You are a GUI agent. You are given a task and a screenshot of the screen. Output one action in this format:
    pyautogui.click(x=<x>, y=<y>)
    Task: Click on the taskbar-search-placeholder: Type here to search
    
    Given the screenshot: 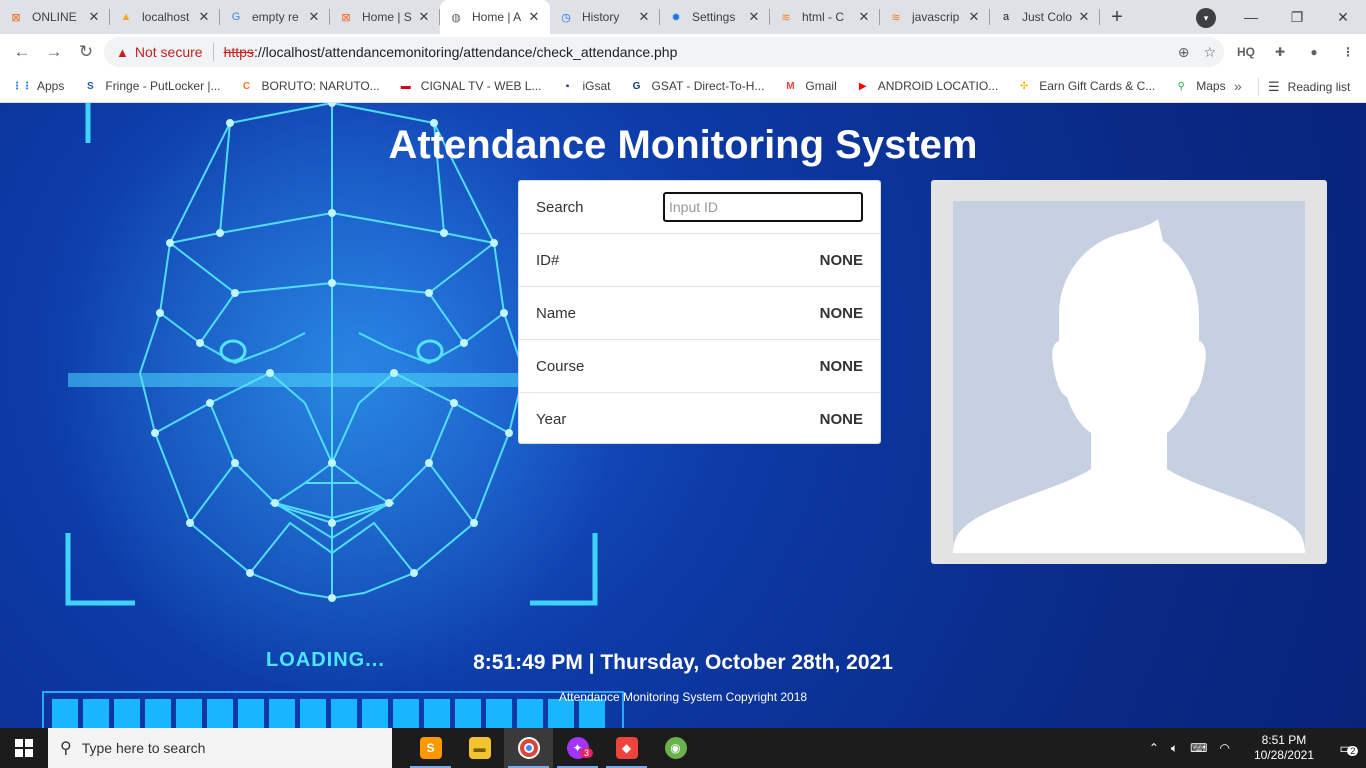 What is the action you would take?
    pyautogui.click(x=143, y=748)
    